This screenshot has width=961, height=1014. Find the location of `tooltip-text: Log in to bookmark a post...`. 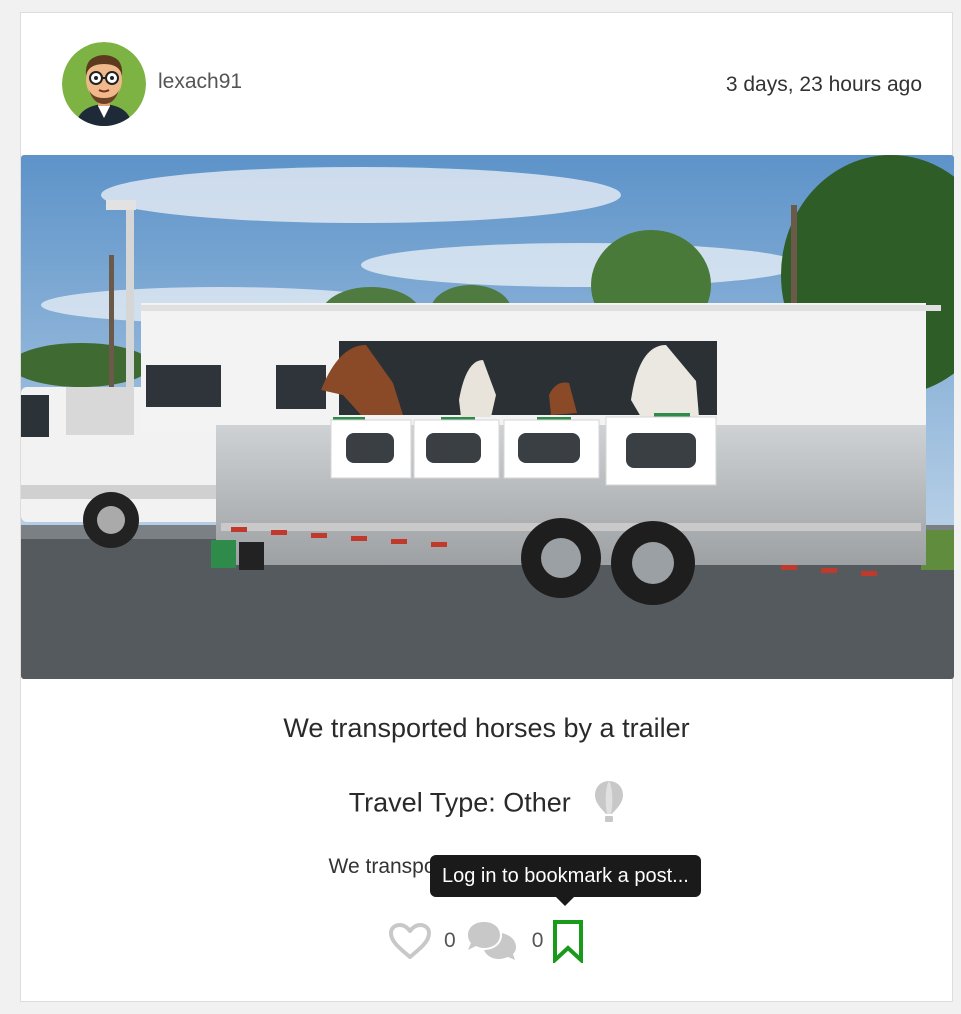

tooltip-text: Log in to bookmark a post... is located at coordinates (565, 875).